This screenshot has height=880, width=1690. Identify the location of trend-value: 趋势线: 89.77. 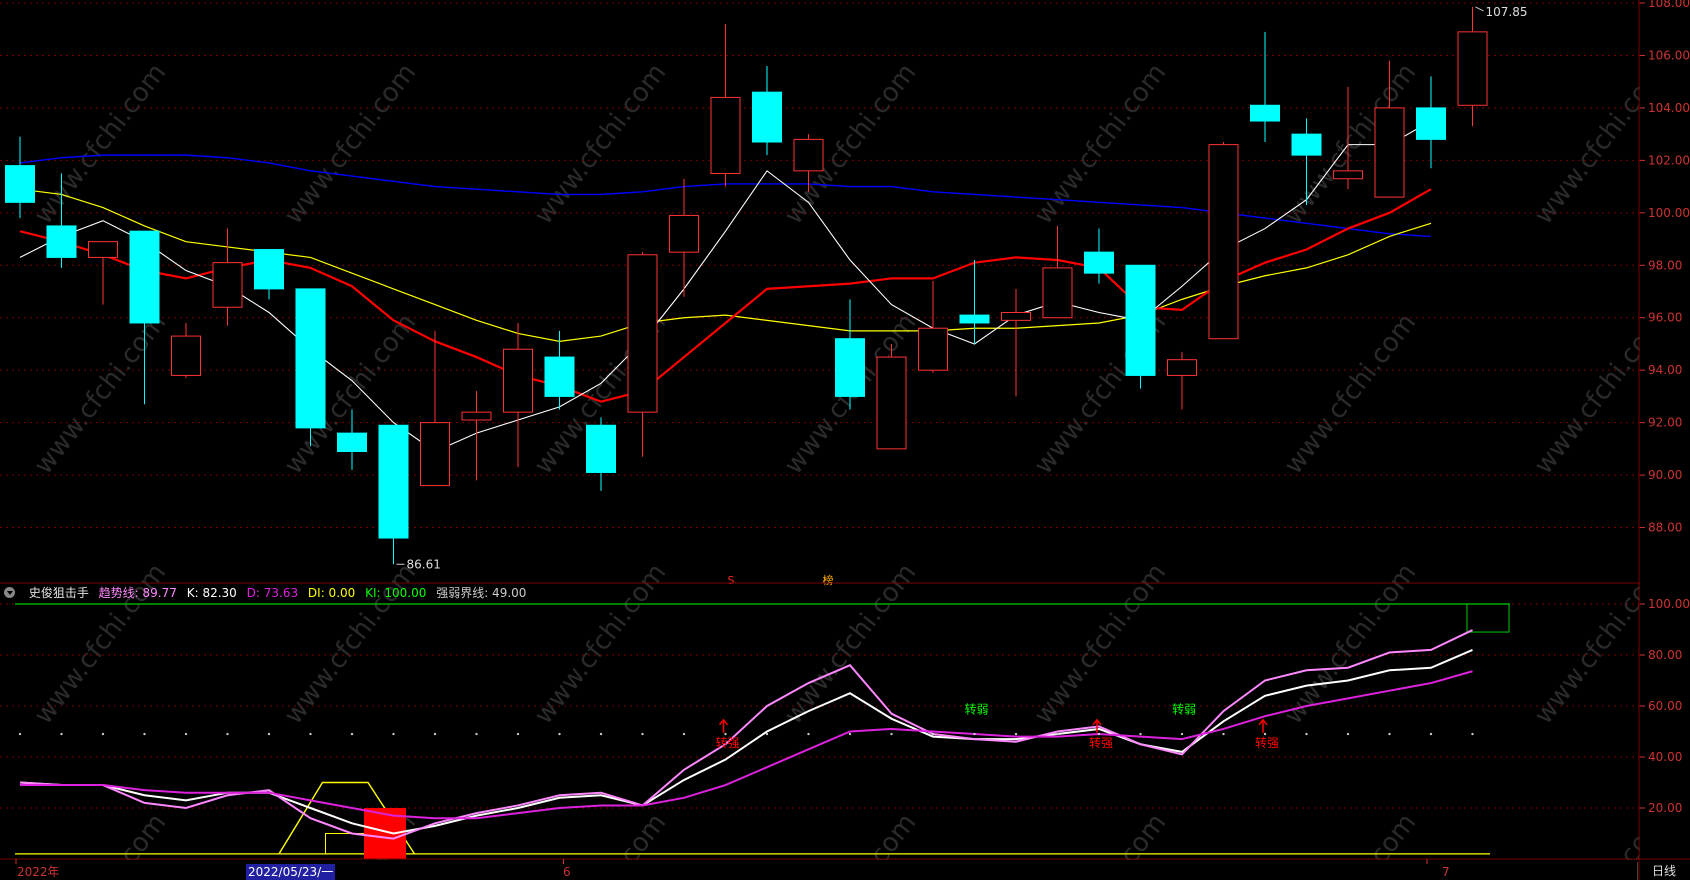
(137, 593).